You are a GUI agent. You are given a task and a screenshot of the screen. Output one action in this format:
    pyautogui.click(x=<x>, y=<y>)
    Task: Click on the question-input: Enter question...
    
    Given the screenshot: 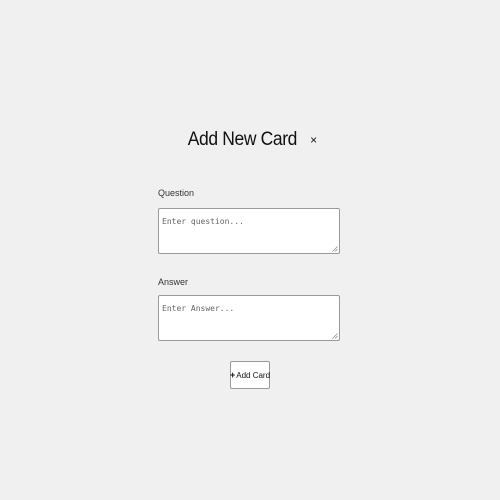 What is the action you would take?
    pyautogui.click(x=249, y=231)
    